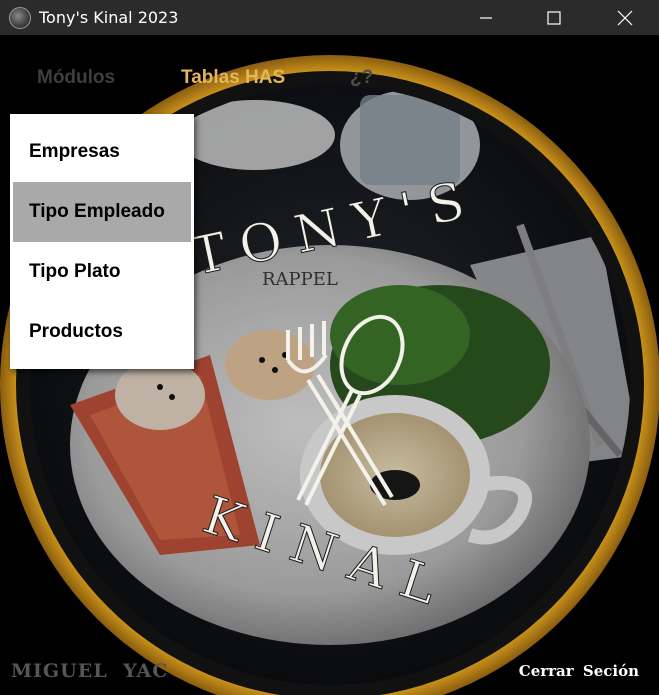 This screenshot has width=659, height=695. I want to click on menu-item-empresas: Empresas, so click(102, 152).